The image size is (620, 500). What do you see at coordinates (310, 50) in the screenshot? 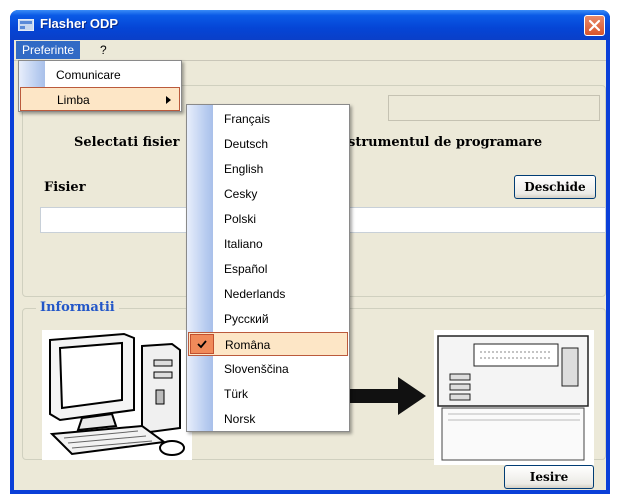
I see `menu-bar: Preferinte ?` at bounding box center [310, 50].